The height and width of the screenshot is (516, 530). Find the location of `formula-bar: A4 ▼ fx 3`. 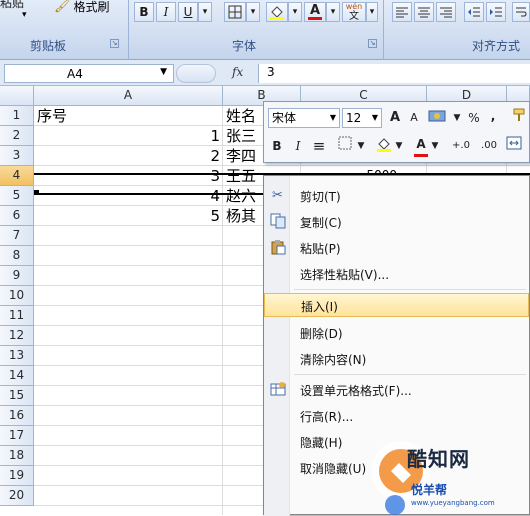

formula-bar: A4 ▼ fx 3 is located at coordinates (265, 73).